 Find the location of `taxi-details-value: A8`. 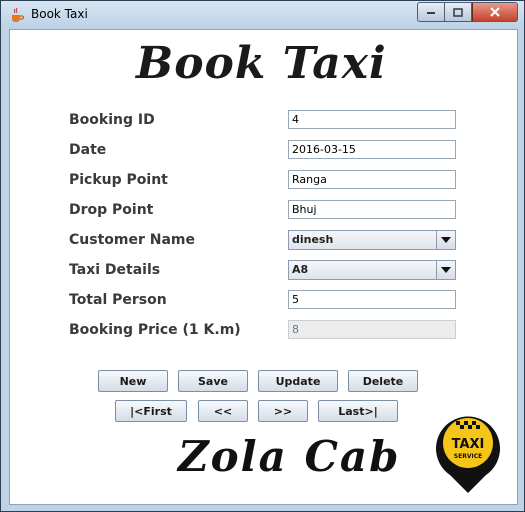

taxi-details-value: A8 is located at coordinates (300, 269).